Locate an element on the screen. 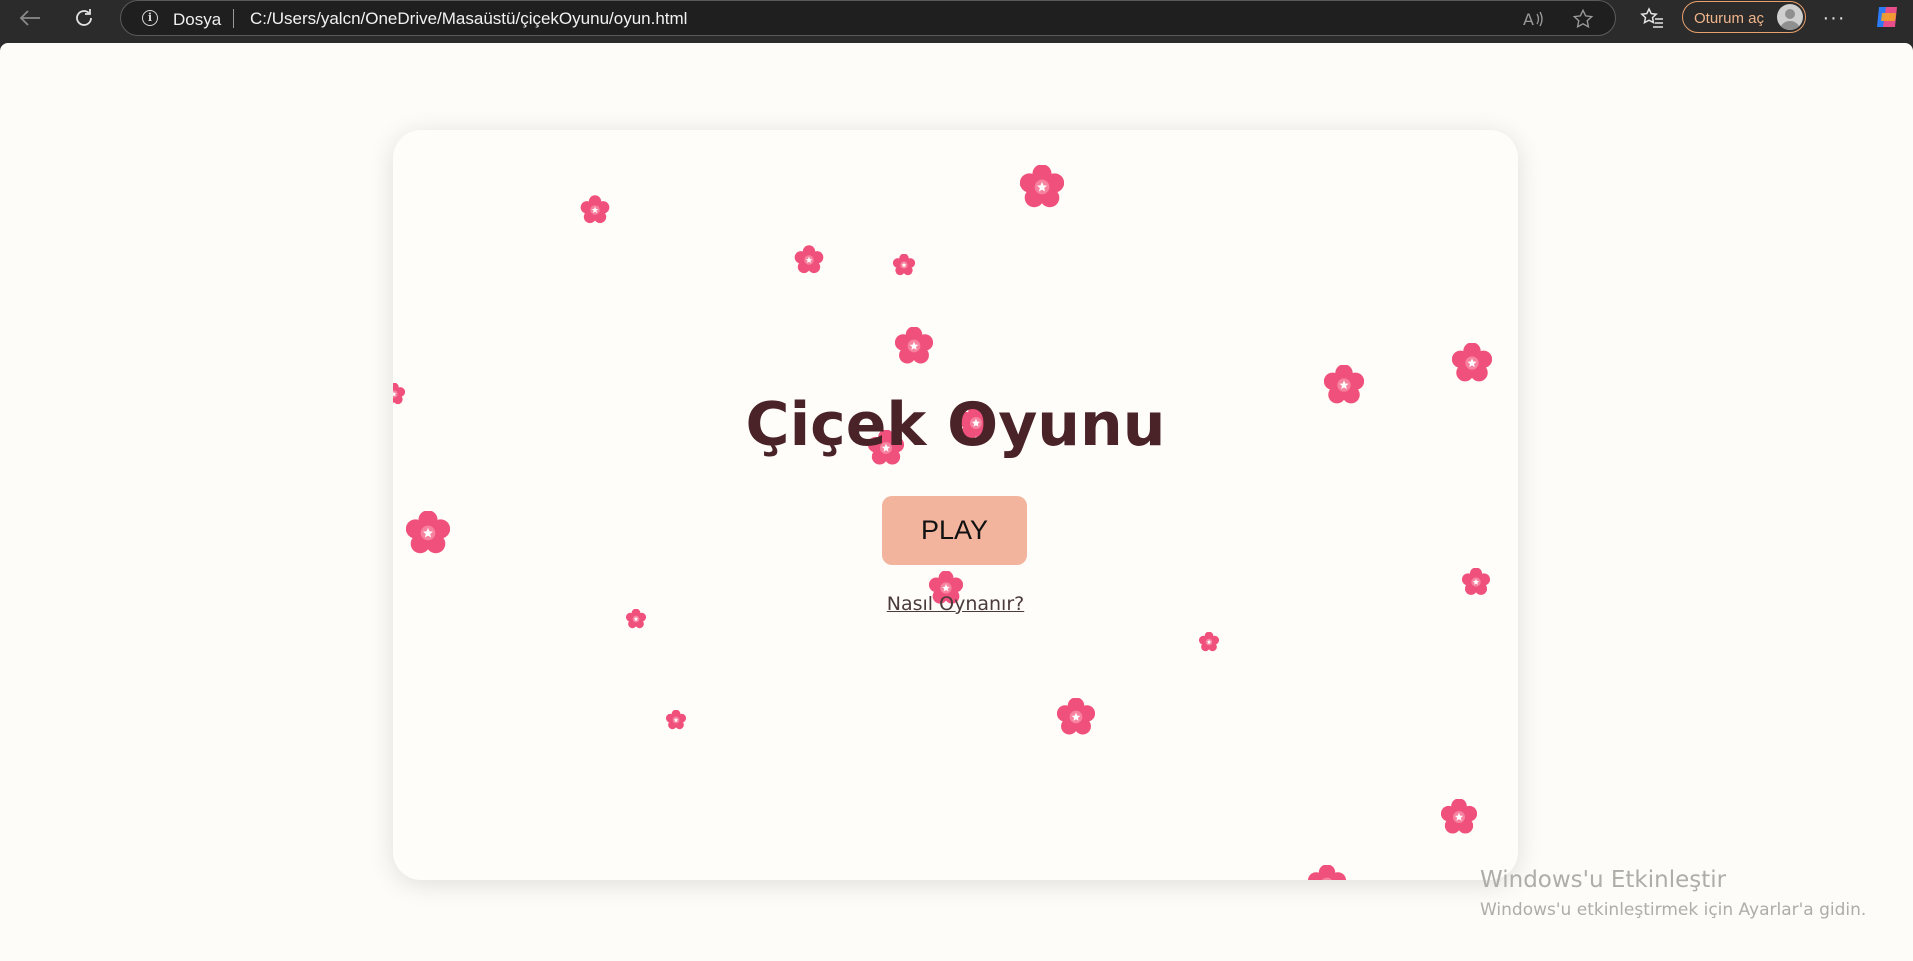 This screenshot has width=1913, height=961. favorites-list-icon is located at coordinates (1652, 18).